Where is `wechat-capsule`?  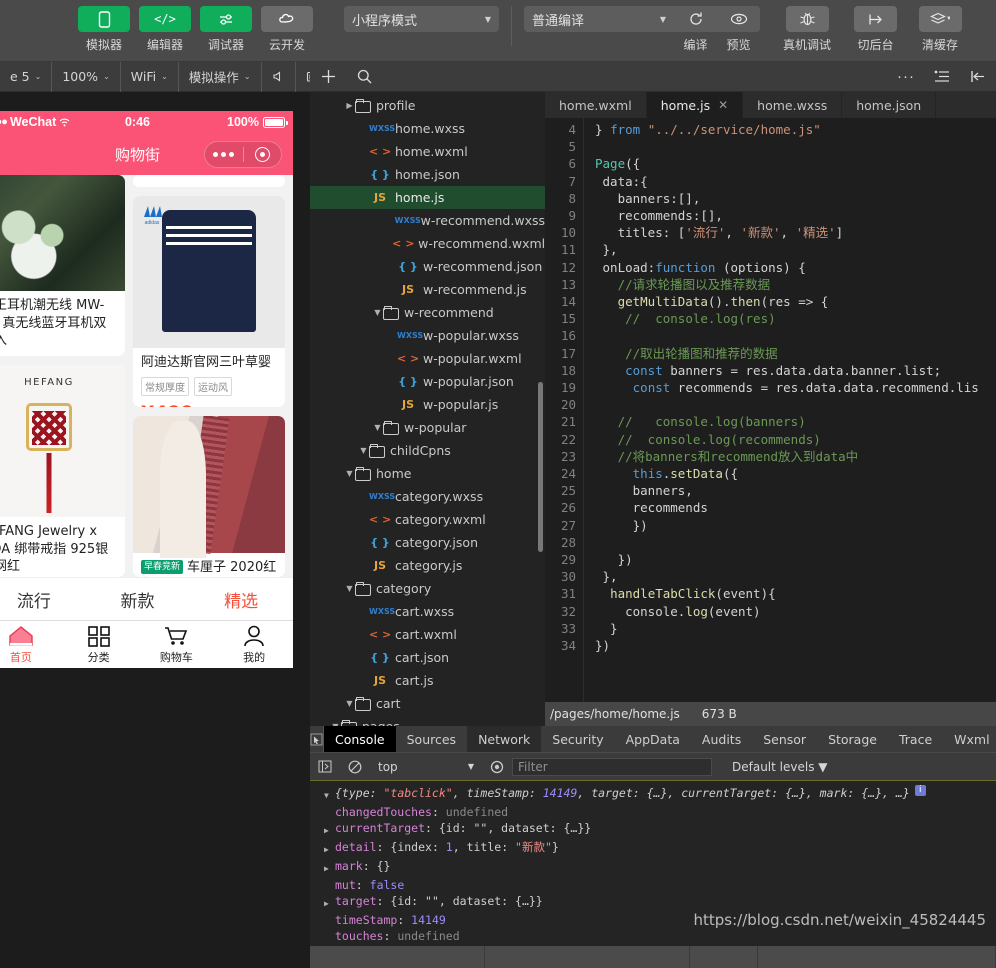 wechat-capsule is located at coordinates (243, 154).